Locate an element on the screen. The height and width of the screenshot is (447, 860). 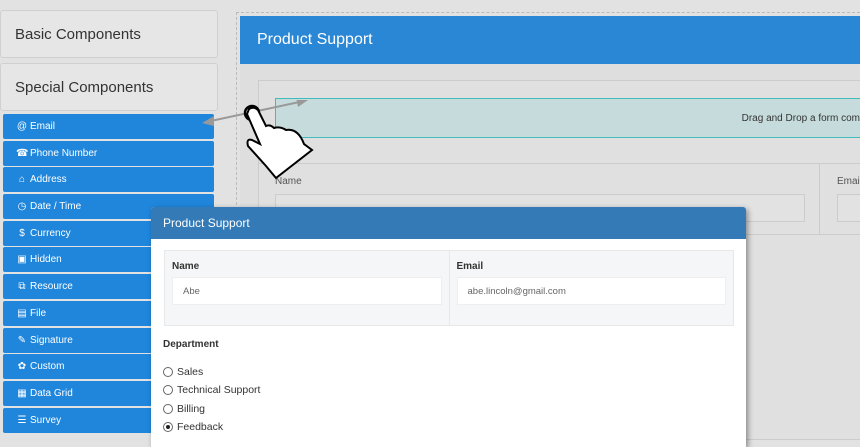
radio-technical-support: Technical Support is located at coordinates (211, 390).